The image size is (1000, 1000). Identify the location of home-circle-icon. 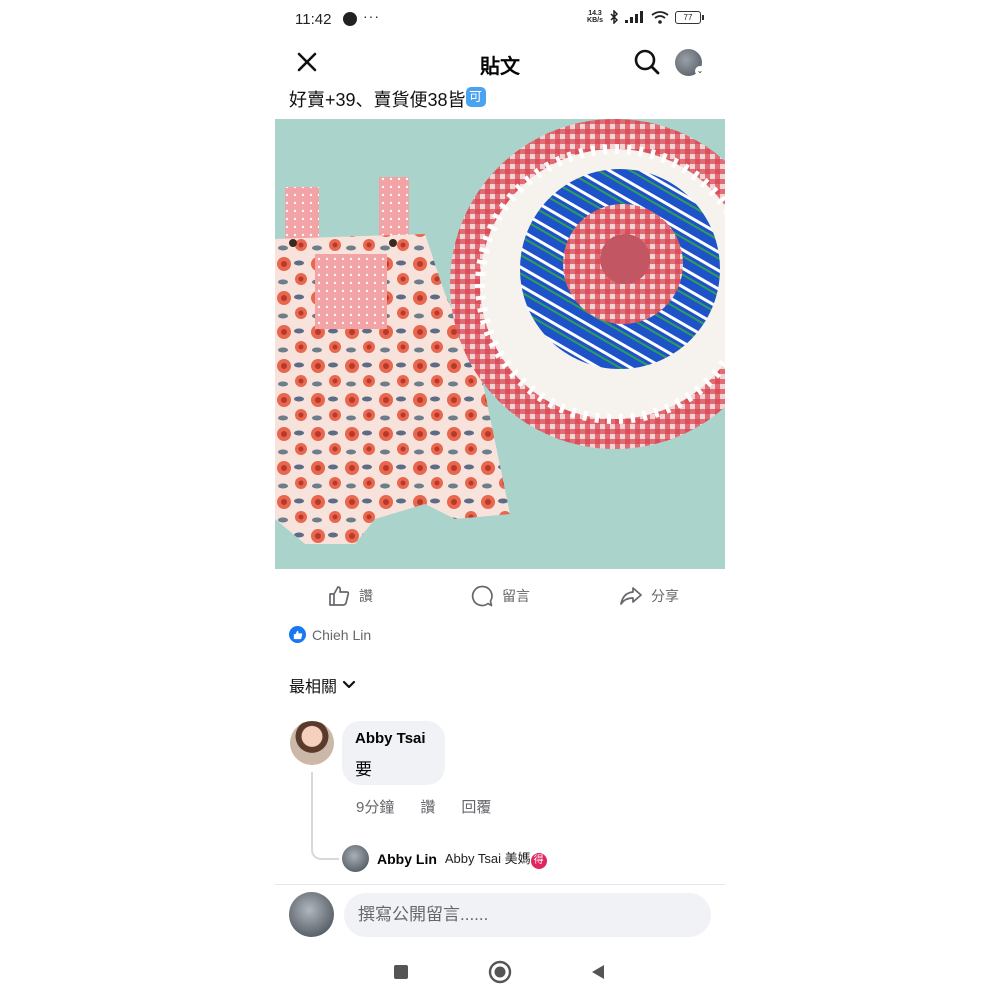
(500, 972).